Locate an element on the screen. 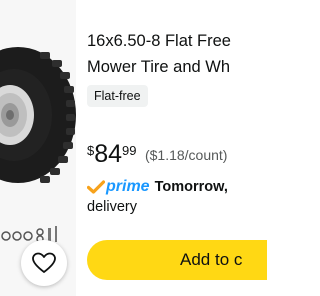  check-icon is located at coordinates (96, 187).